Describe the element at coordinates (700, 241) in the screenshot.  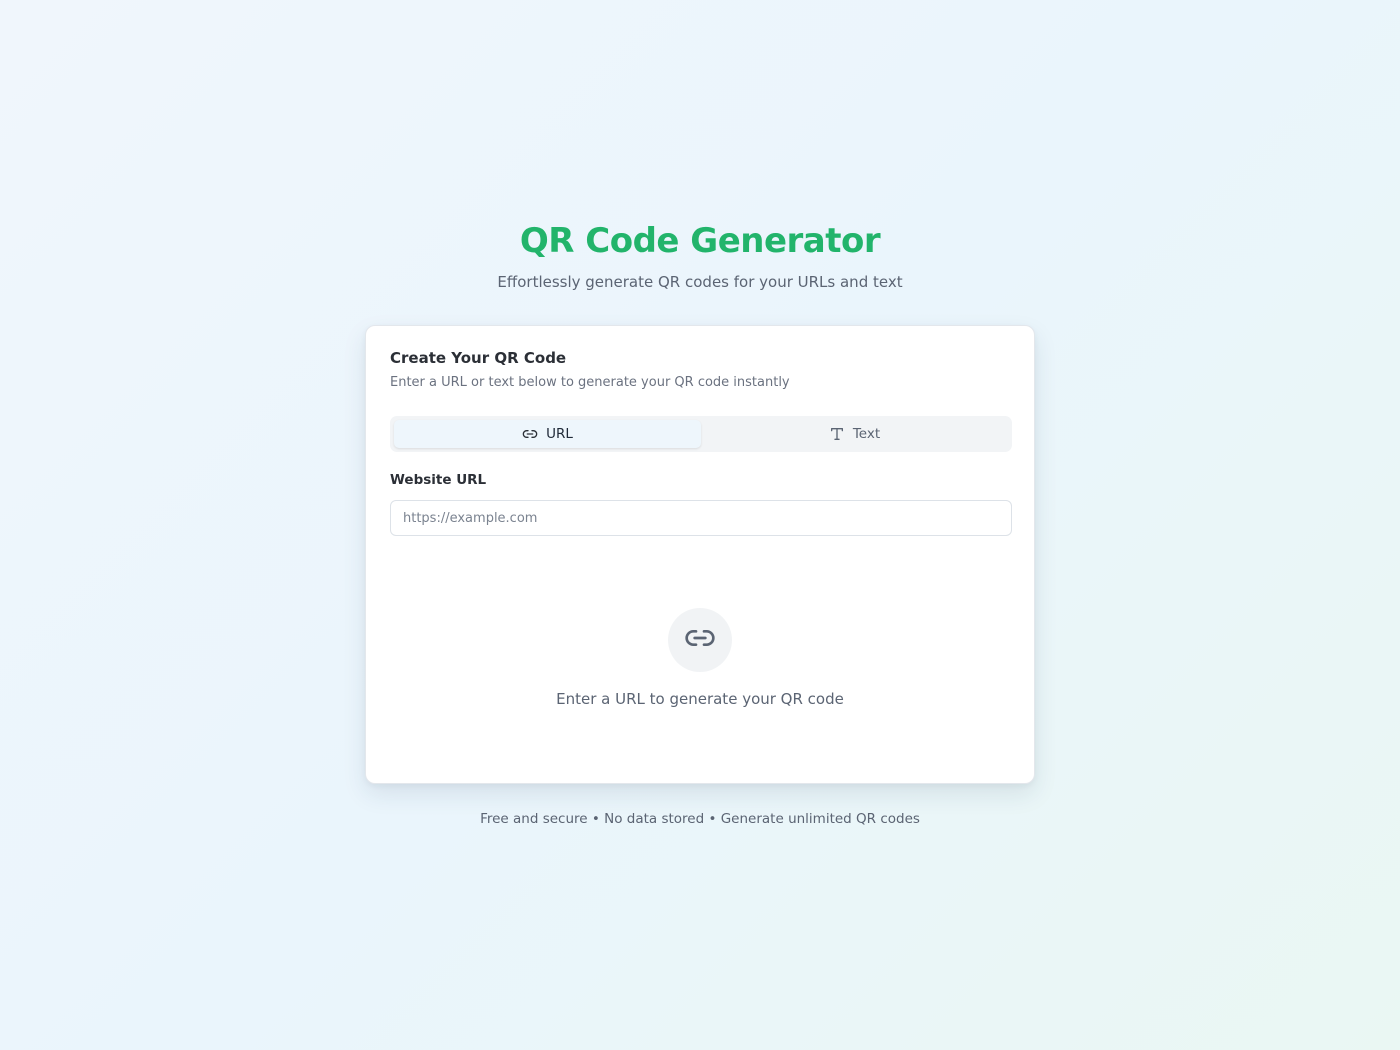
I see `page-title: QR Code Generator` at that location.